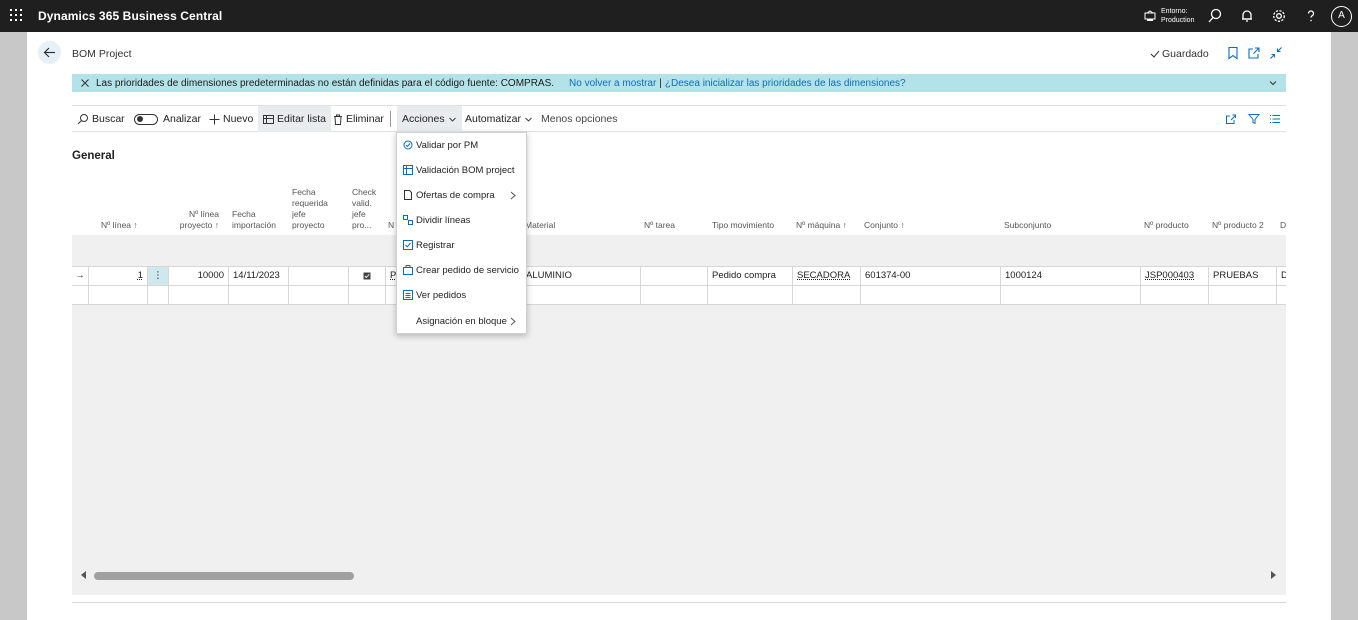 The height and width of the screenshot is (620, 1358). Describe the element at coordinates (750, 276) in the screenshot. I see `cell-movement-type: Pedido compra` at that location.